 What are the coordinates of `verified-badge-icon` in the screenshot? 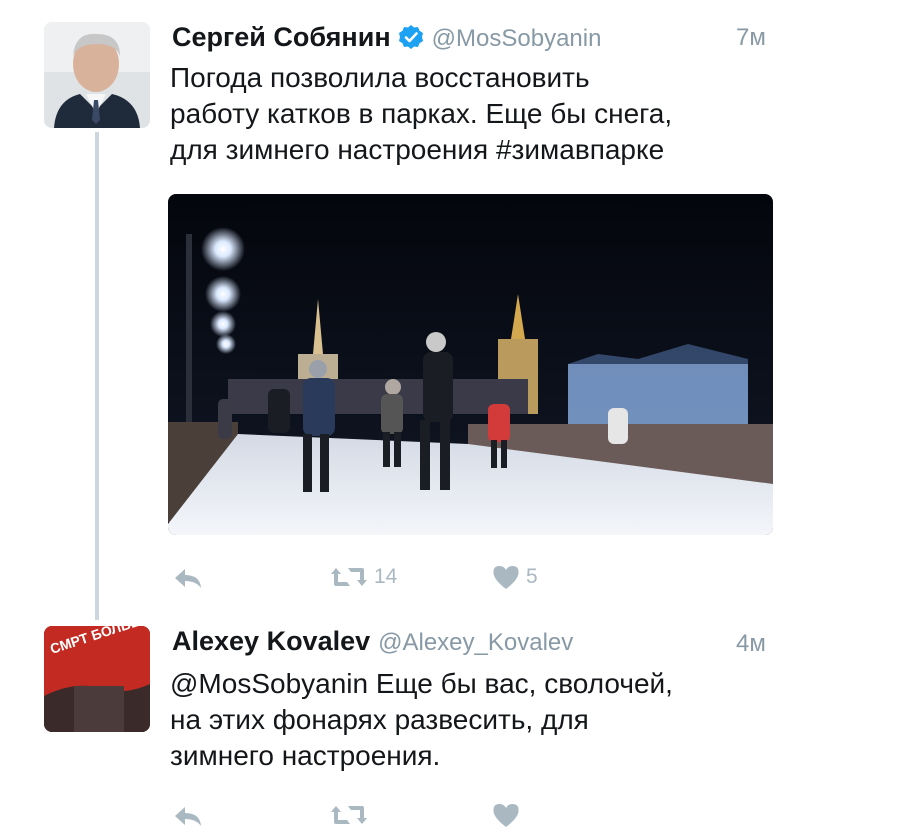 It's located at (411, 37).